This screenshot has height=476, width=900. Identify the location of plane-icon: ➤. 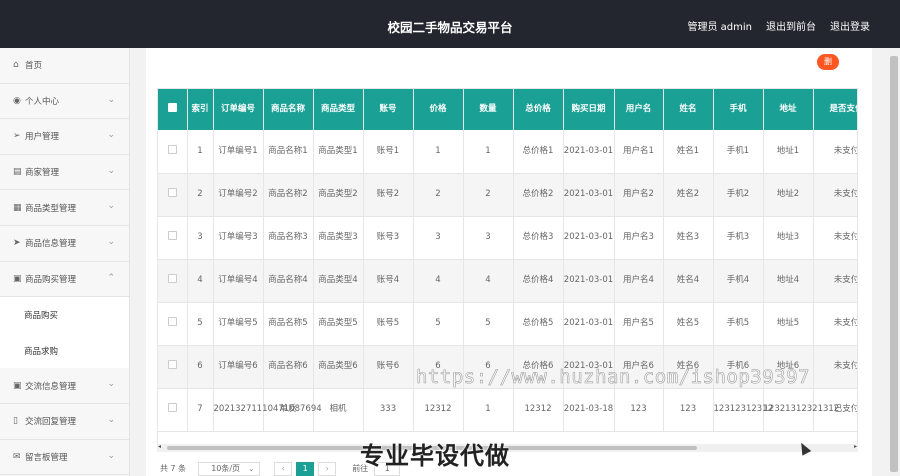
(17, 243).